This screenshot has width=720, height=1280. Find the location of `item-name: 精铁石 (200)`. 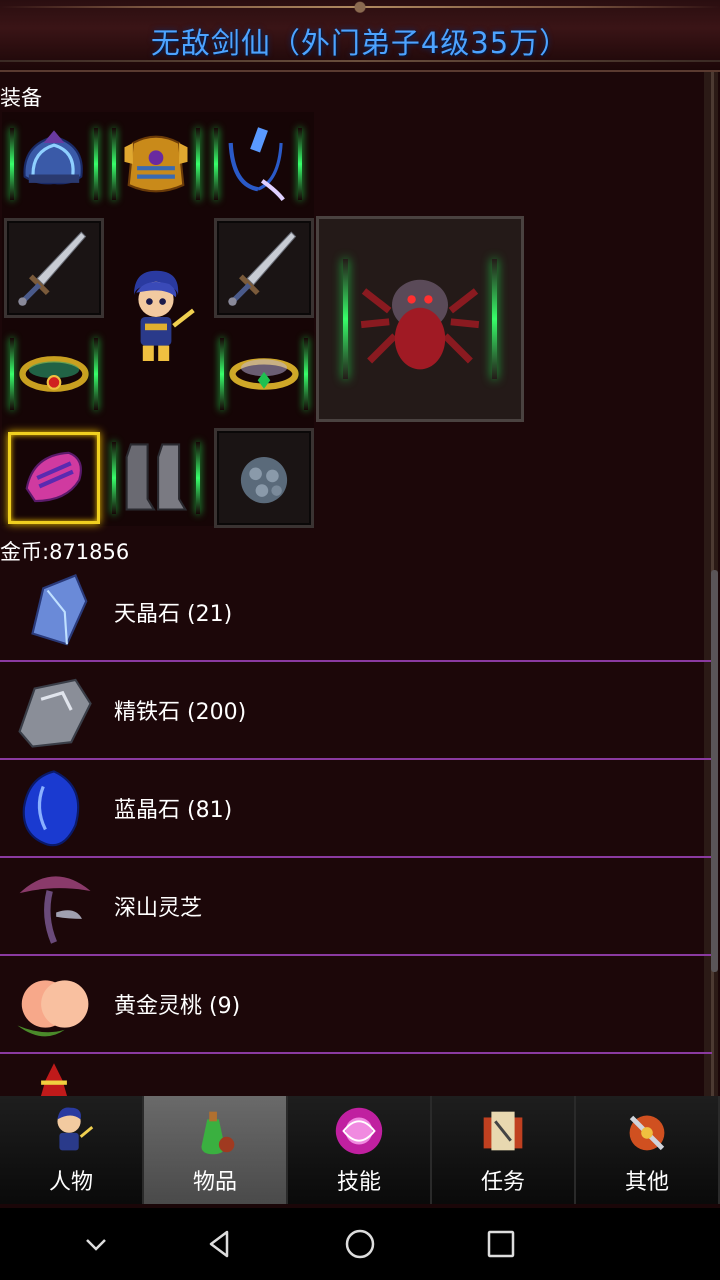

item-name: 精铁石 (200) is located at coordinates (180, 712).